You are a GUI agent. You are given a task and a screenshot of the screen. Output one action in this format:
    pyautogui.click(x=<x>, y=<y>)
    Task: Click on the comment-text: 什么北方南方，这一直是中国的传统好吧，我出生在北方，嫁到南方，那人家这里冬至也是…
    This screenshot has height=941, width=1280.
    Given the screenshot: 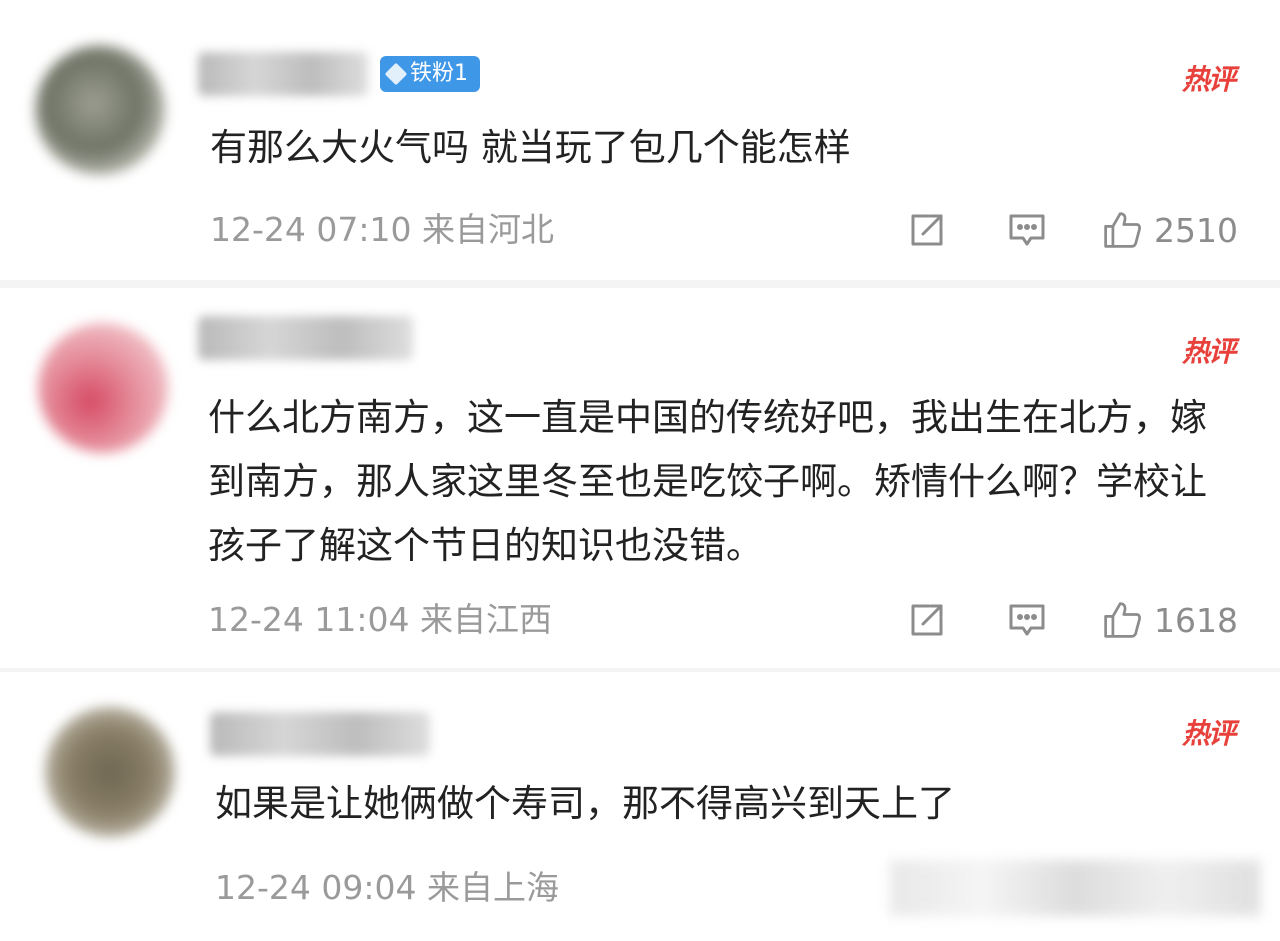 What is the action you would take?
    pyautogui.click(x=707, y=481)
    